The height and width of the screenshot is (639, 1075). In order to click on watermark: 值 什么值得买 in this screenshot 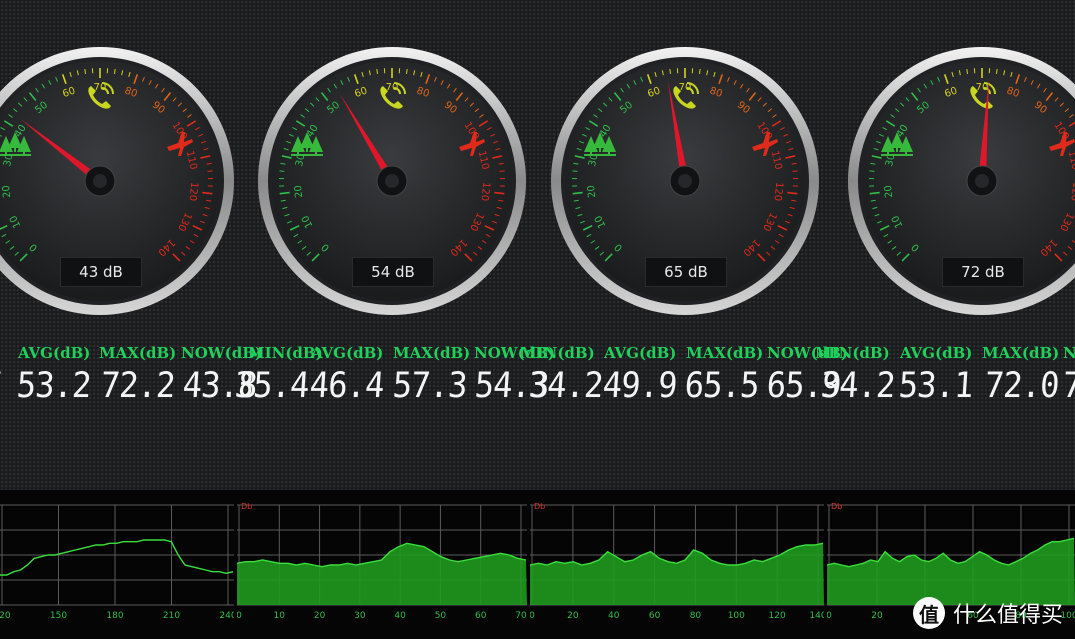, I will do `click(987, 613)`.